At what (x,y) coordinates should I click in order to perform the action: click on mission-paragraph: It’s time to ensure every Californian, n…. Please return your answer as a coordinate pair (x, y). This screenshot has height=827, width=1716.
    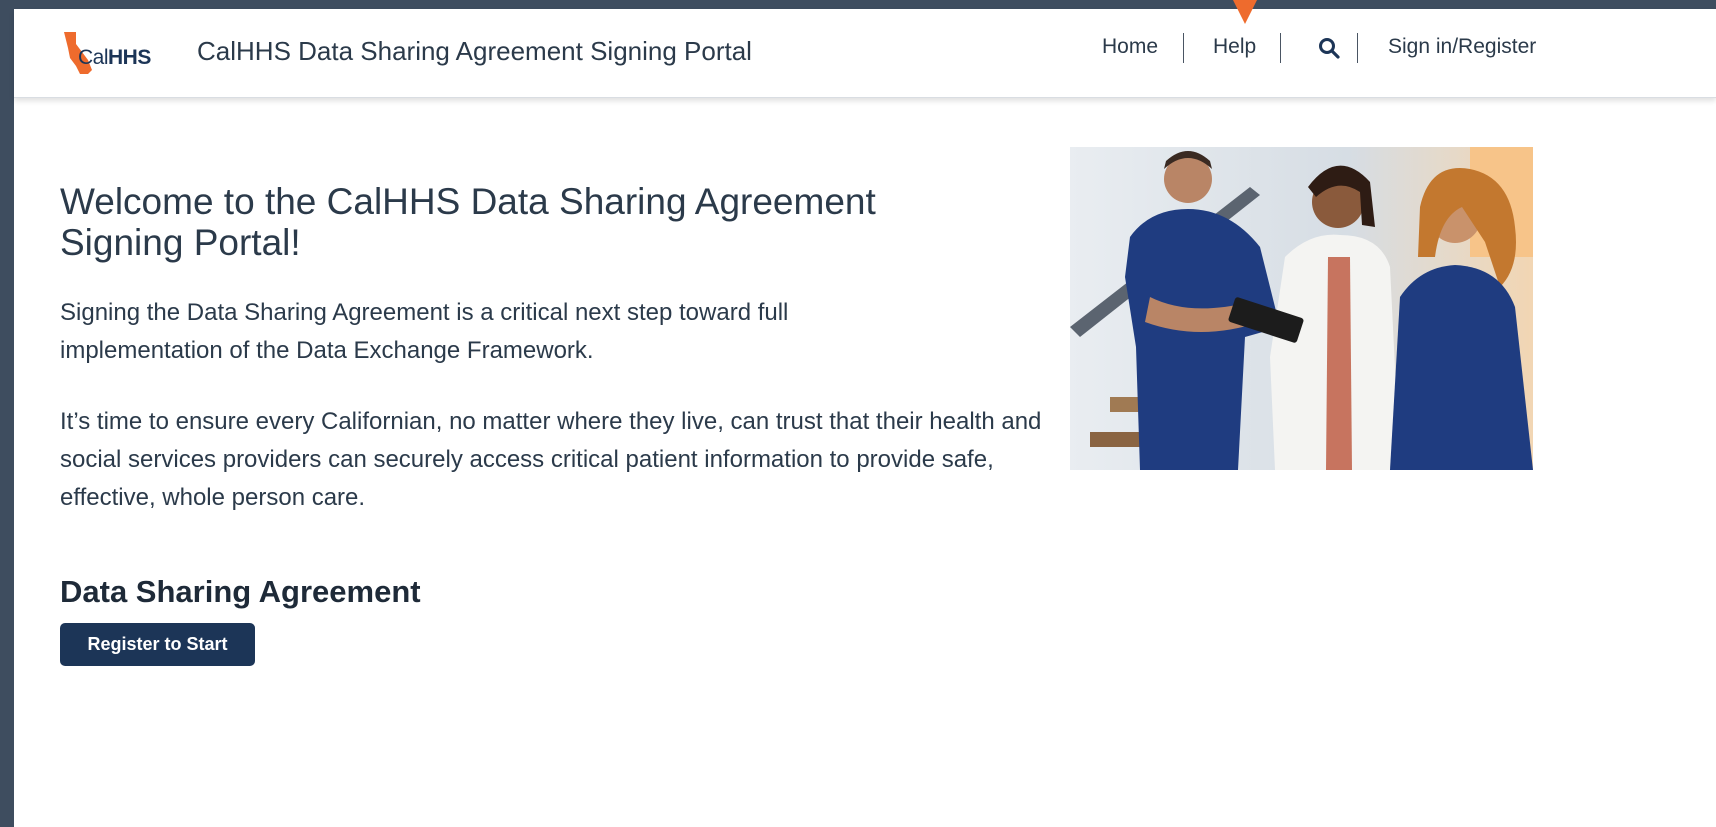
    Looking at the image, I should click on (551, 459).